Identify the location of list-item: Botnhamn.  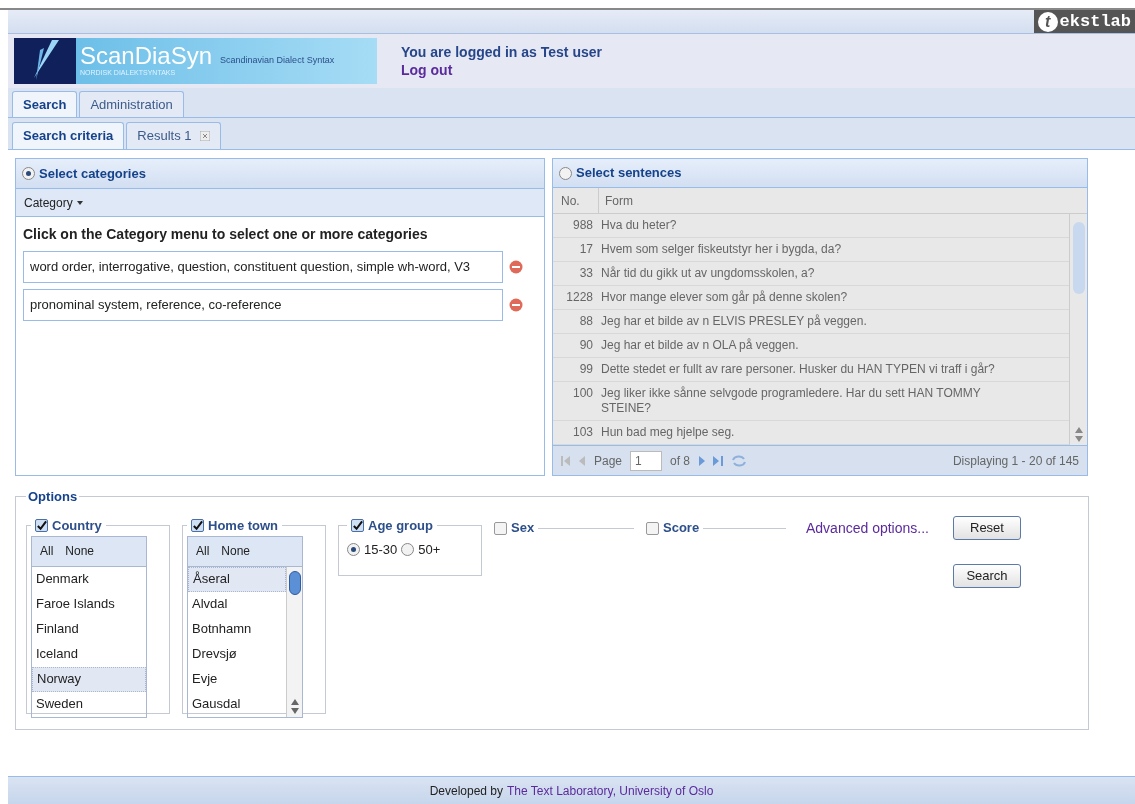
(237, 629).